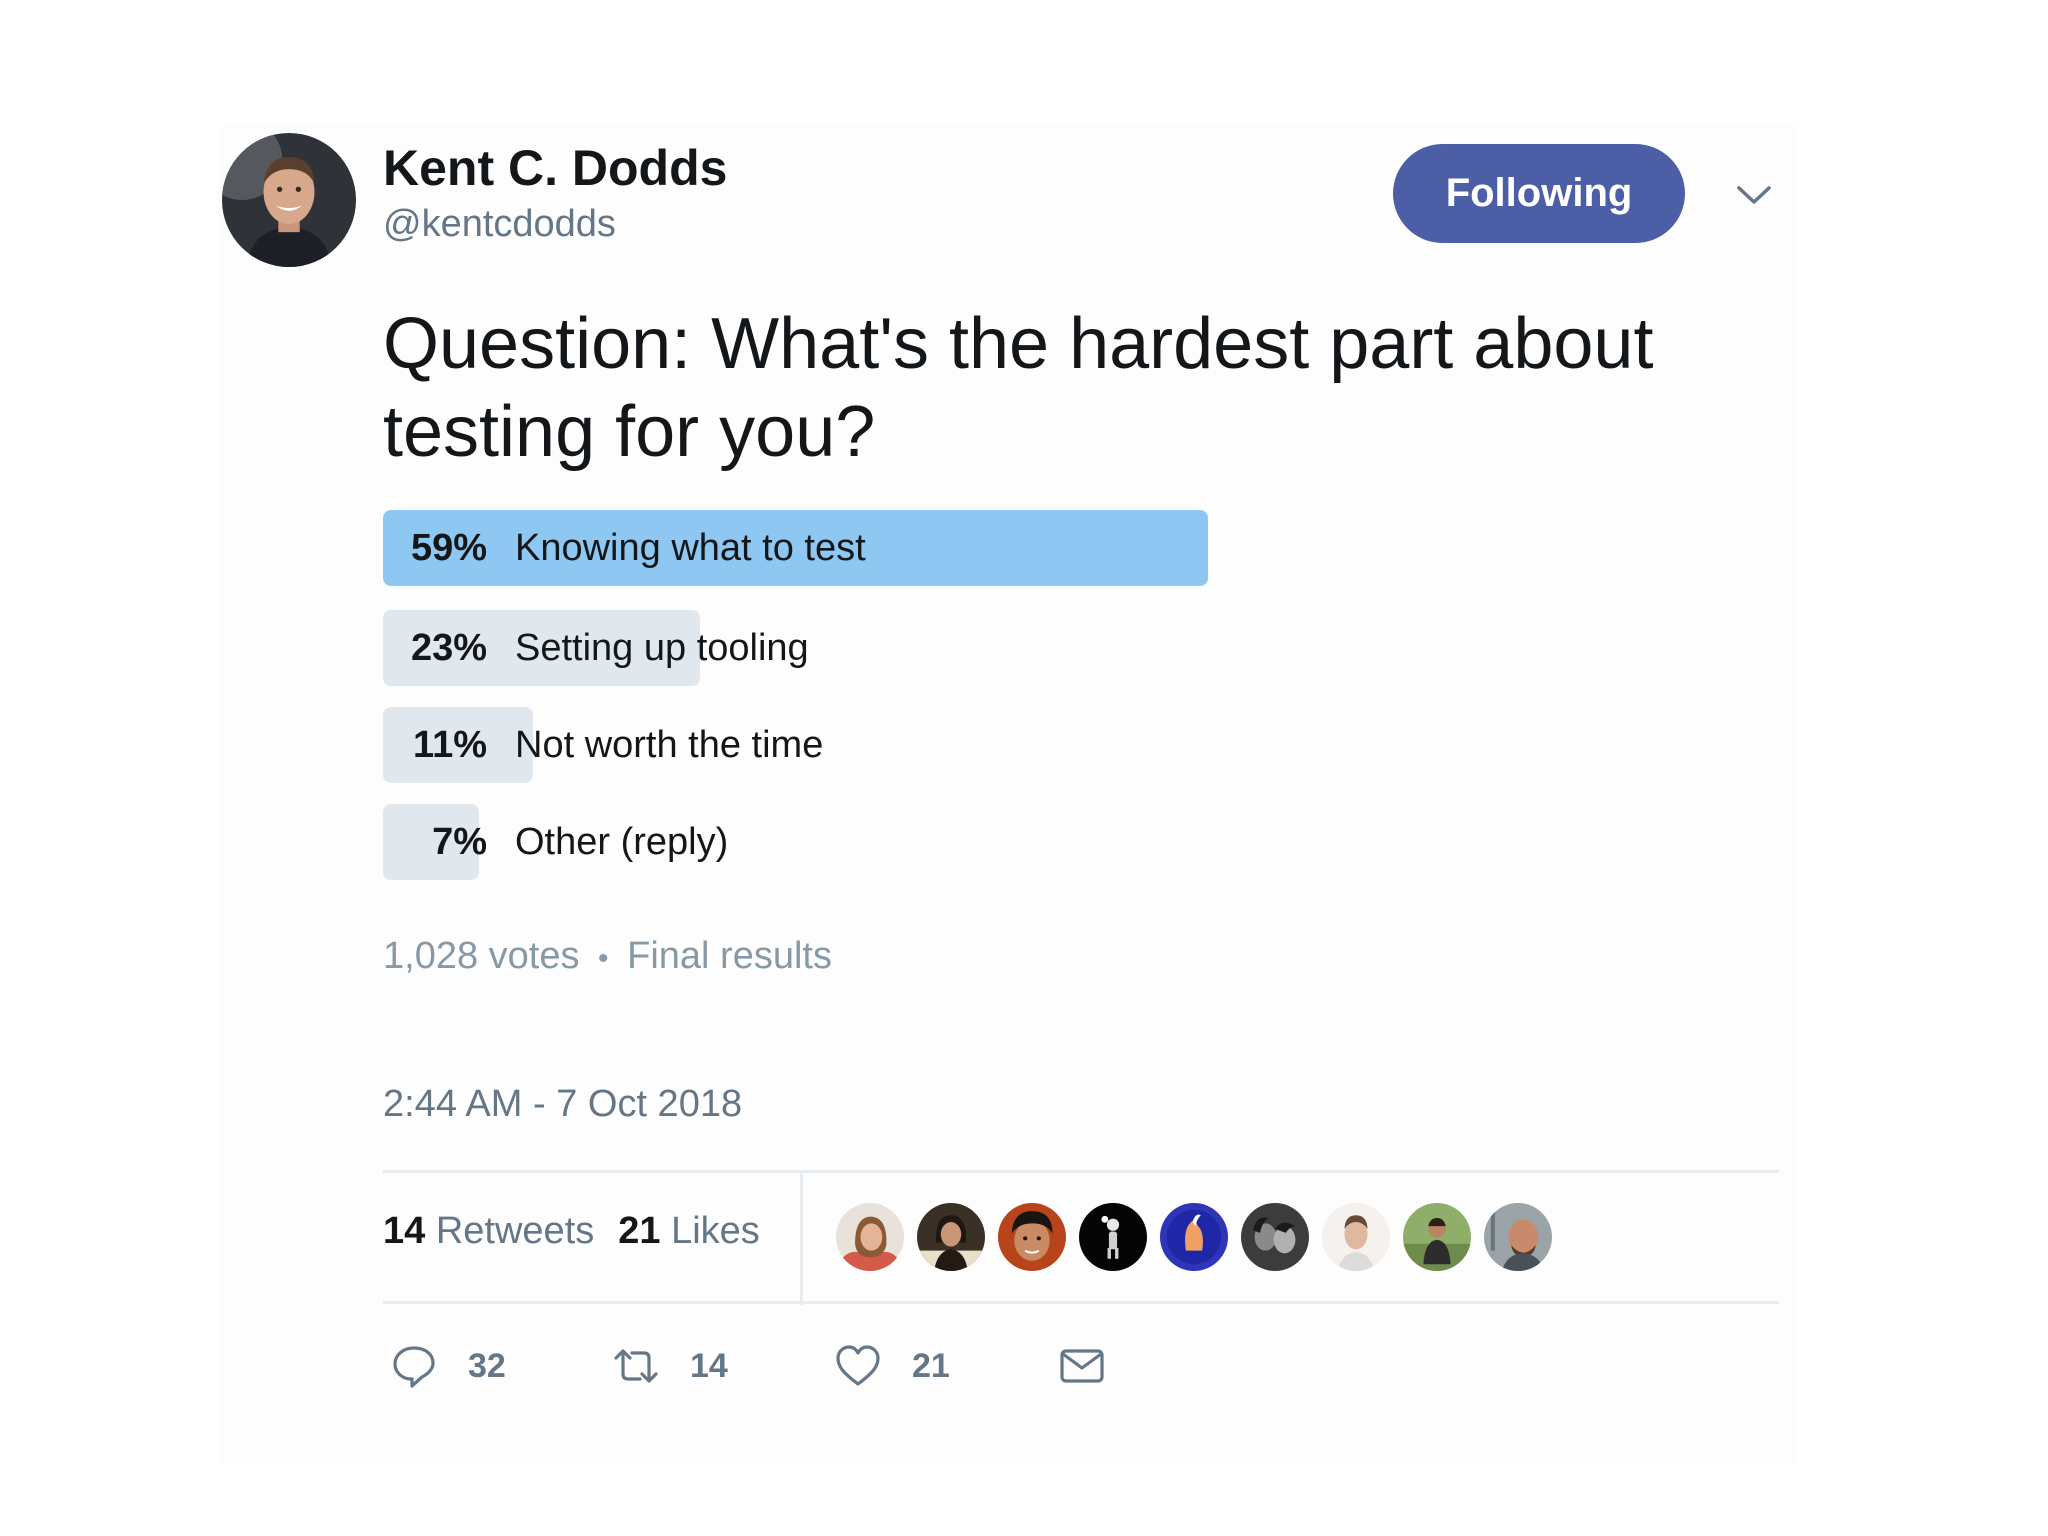 The image size is (2048, 1536). What do you see at coordinates (709, 1365) in the screenshot?
I see `retweet-count: 14` at bounding box center [709, 1365].